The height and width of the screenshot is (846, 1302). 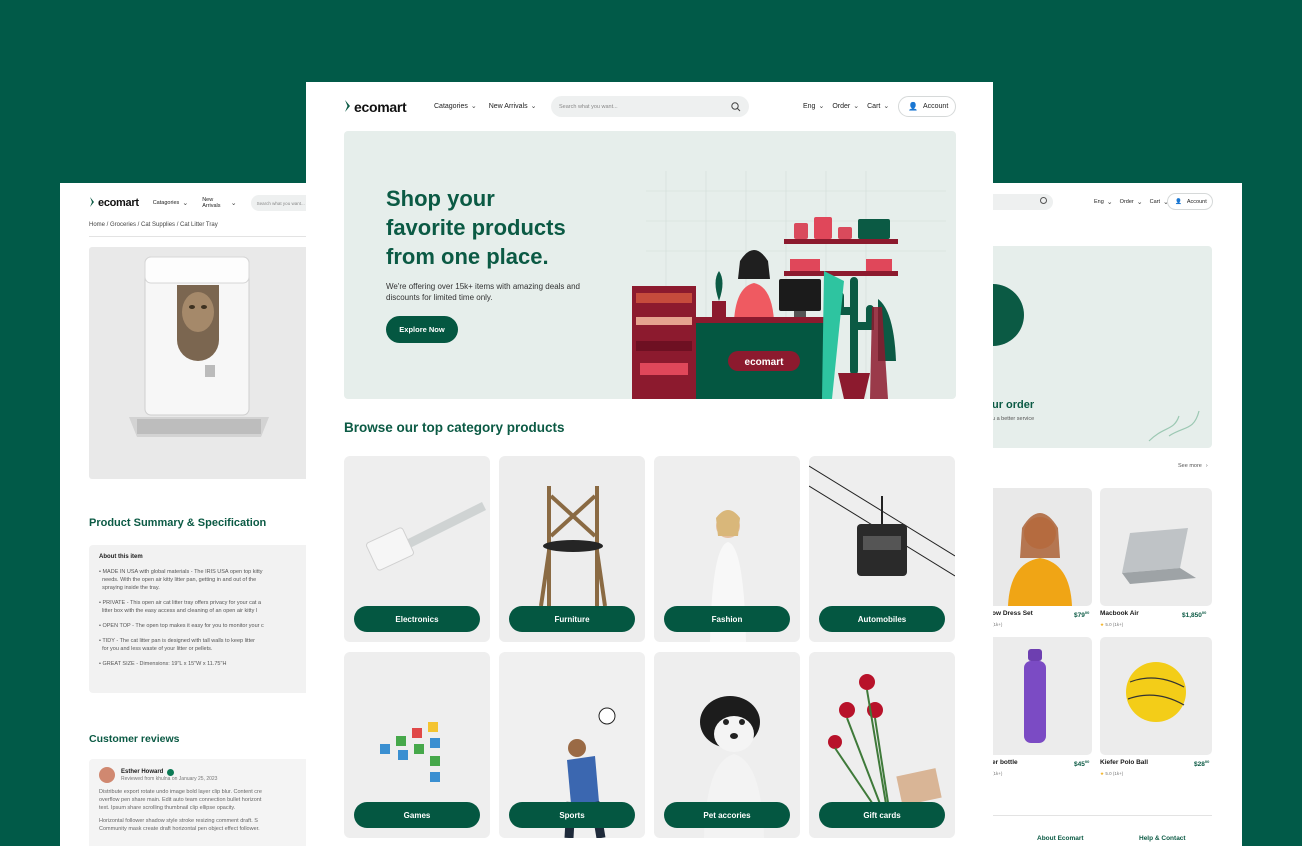 I want to click on category-card-pet-accessories: Pet accories, so click(x=727, y=745).